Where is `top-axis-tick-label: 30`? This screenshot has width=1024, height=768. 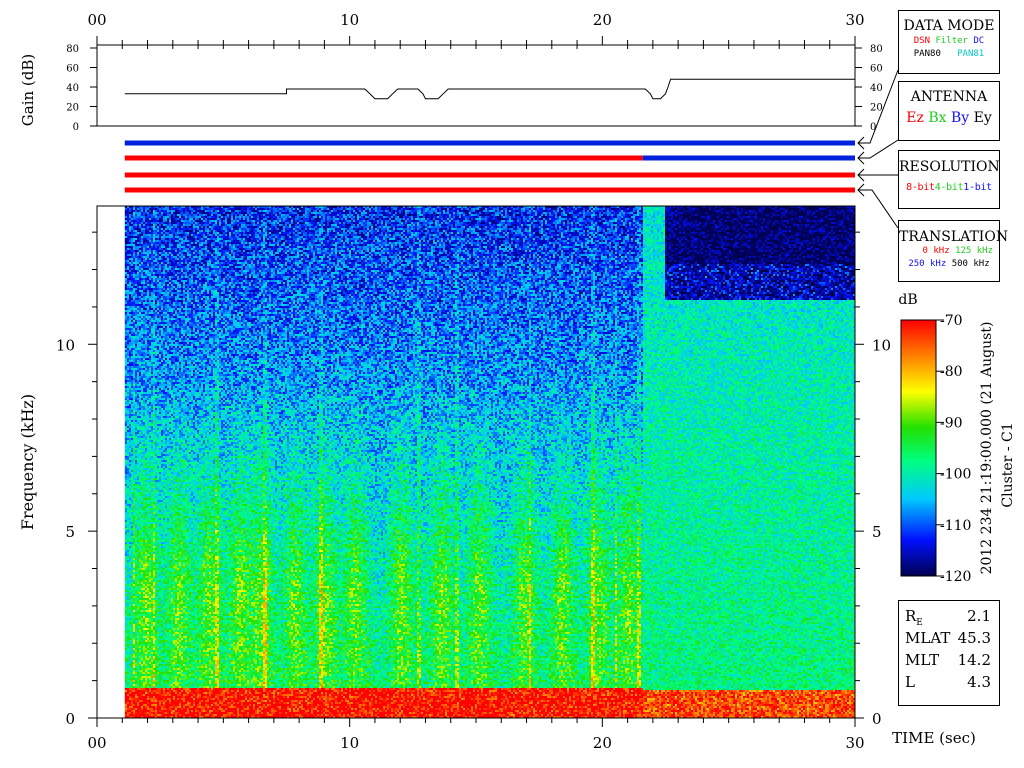 top-axis-tick-label: 30 is located at coordinates (854, 20).